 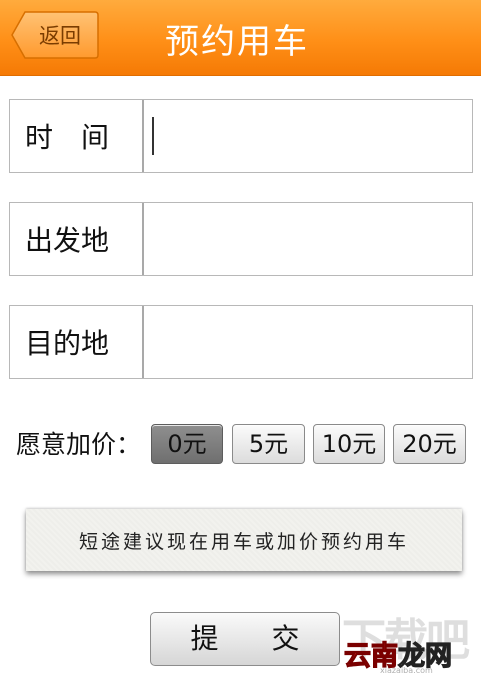 What do you see at coordinates (429, 444) in the screenshot?
I see `price-option-20: 20元` at bounding box center [429, 444].